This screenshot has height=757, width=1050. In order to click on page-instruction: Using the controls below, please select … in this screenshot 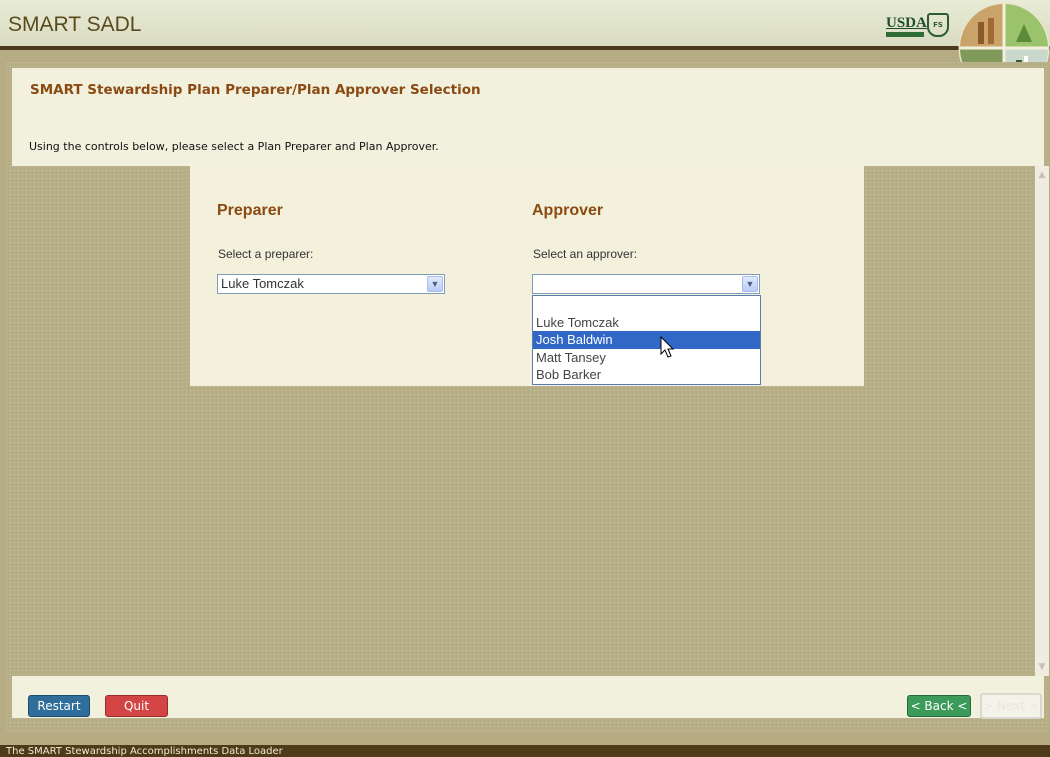, I will do `click(234, 146)`.